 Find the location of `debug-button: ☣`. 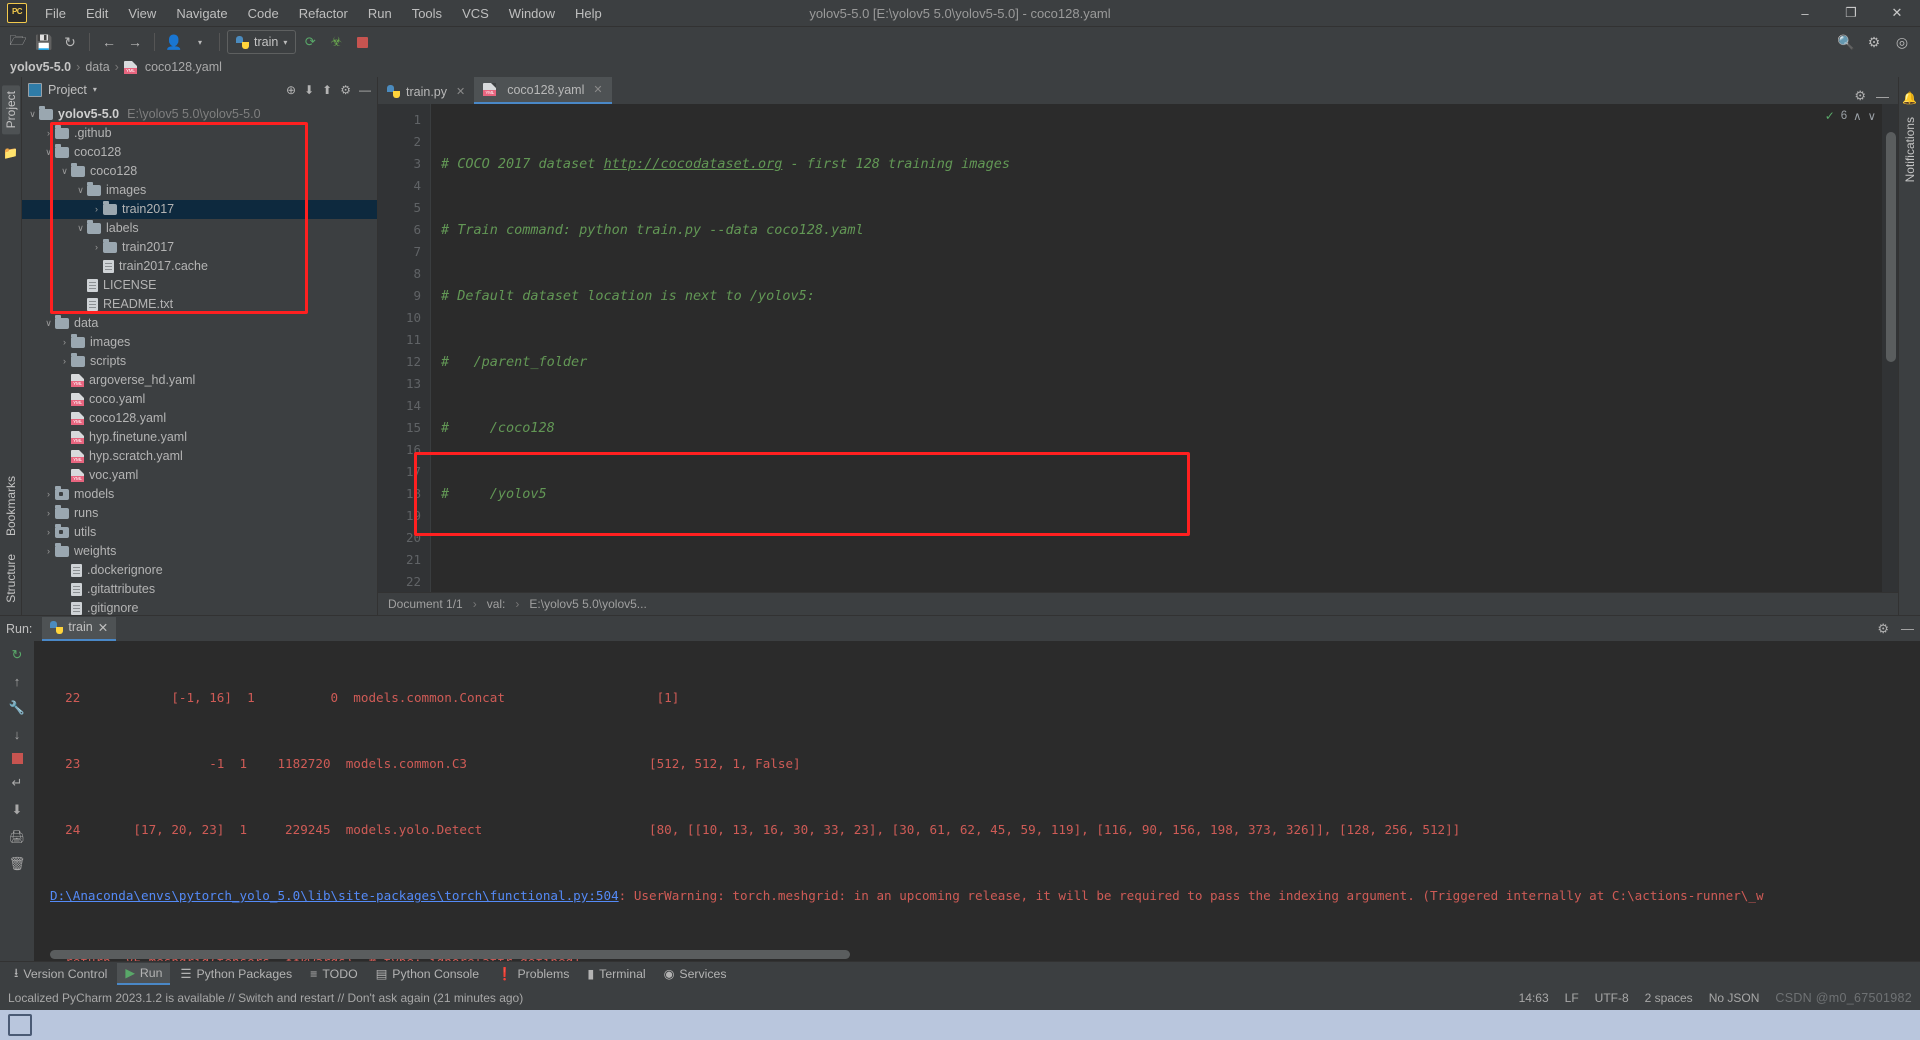

debug-button: ☣ is located at coordinates (336, 42).